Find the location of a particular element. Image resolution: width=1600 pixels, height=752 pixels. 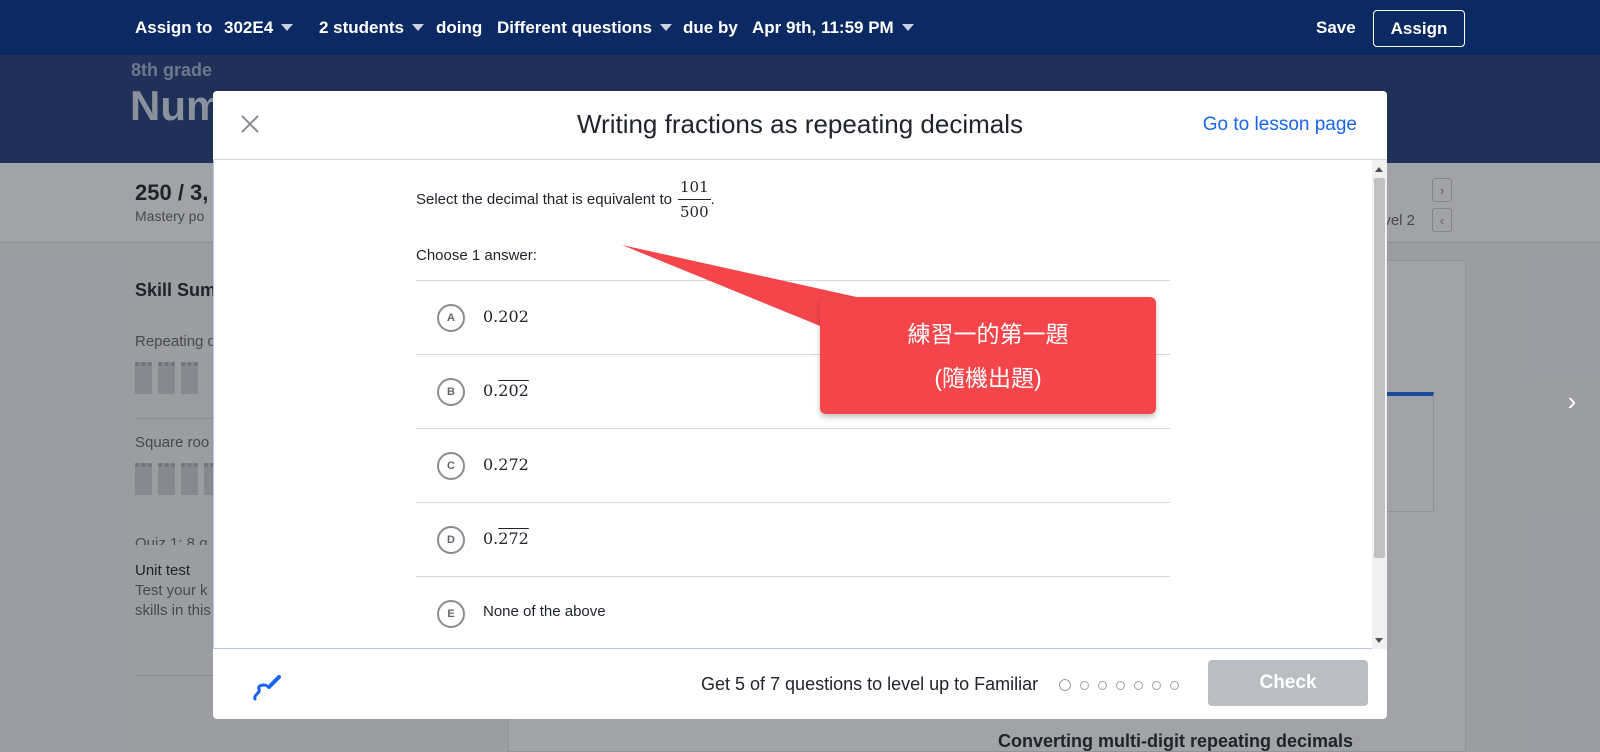

assign-to-label: Assign to is located at coordinates (174, 27).